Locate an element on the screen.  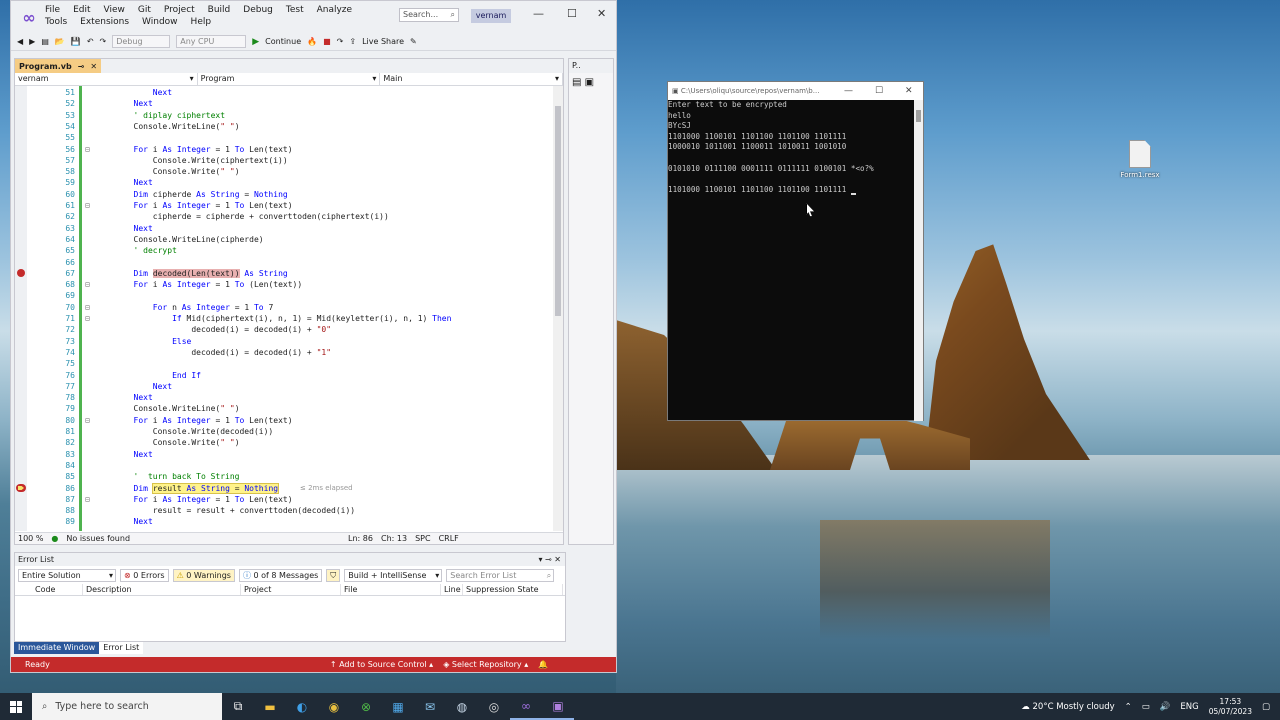
code-line: 58 Console.Write(" ") is located at coordinates (289, 171).